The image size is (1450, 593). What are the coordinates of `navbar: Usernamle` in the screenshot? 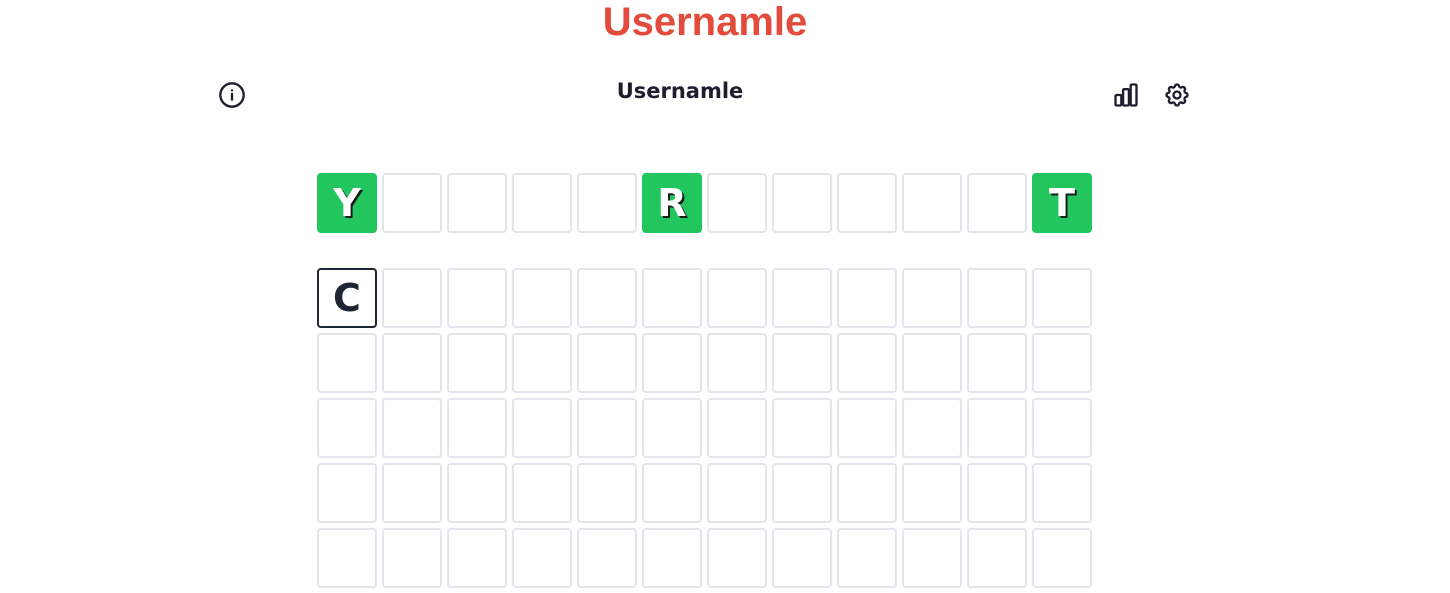 It's located at (705, 95).